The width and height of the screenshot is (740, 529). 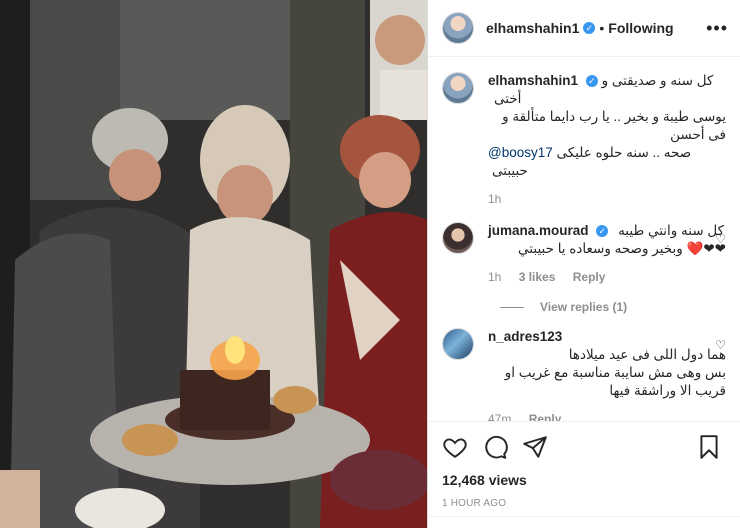 What do you see at coordinates (532, 28) in the screenshot?
I see `author-username: elhamshahin1` at bounding box center [532, 28].